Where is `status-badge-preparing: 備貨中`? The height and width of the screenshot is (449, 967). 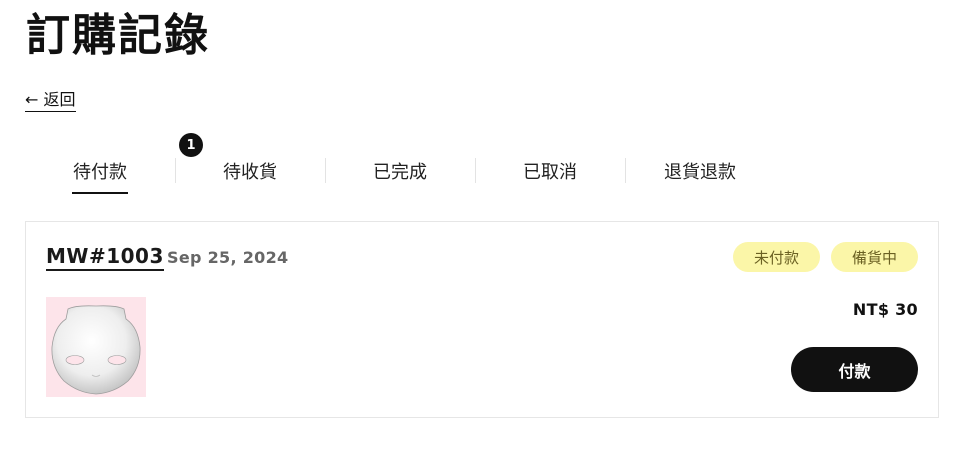
status-badge-preparing: 備貨中 is located at coordinates (874, 257).